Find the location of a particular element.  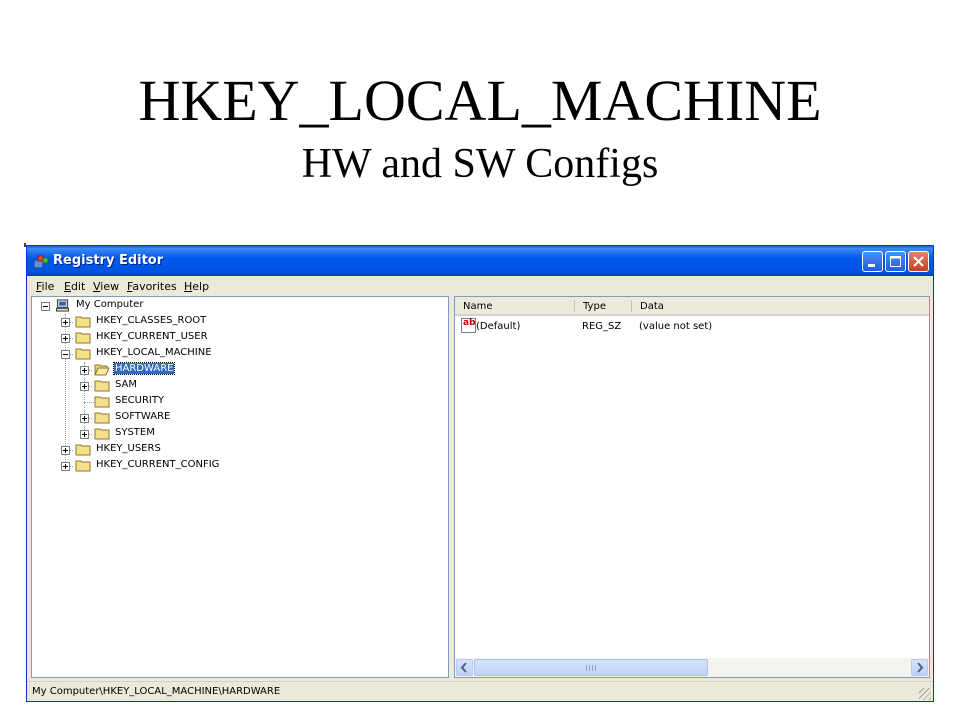

value-data: (value not set) is located at coordinates (676, 326).